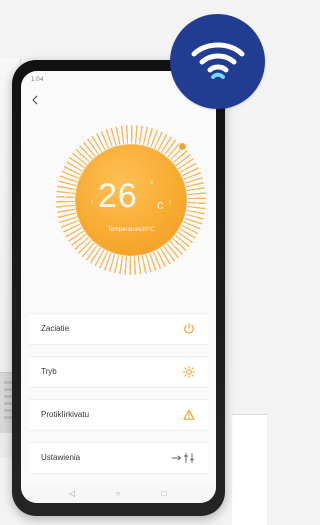 The height and width of the screenshot is (525, 320). I want to click on control-label: Ustawienia, so click(61, 457).